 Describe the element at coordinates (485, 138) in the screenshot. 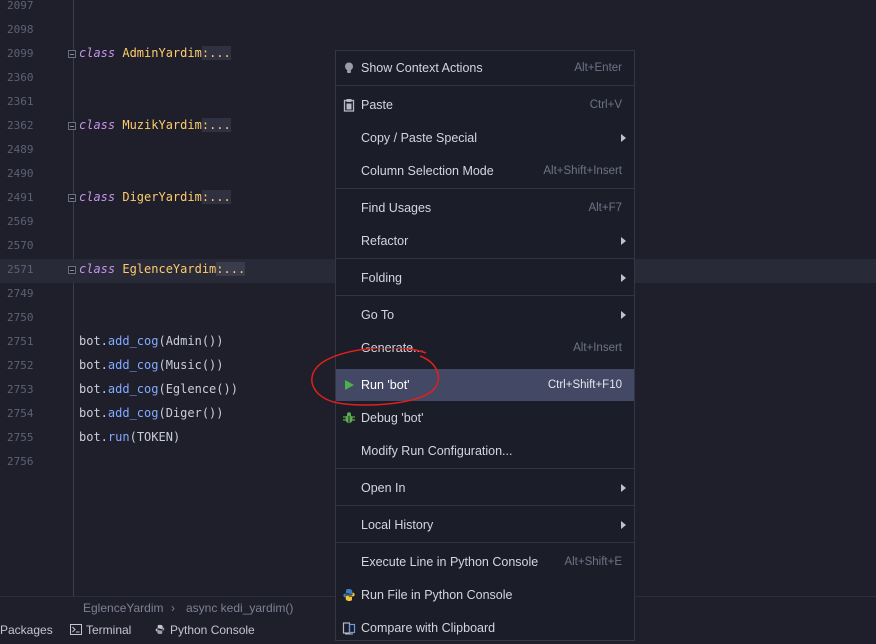

I see `menu-item-copy-paste-special: Copy / Paste Special` at that location.